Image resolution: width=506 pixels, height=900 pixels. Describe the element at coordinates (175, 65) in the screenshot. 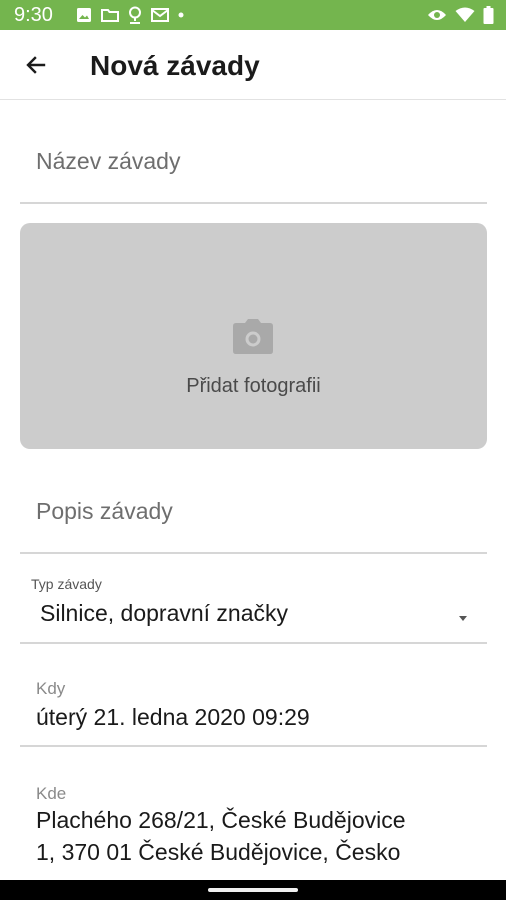

I see `page-title: Nová závady` at that location.